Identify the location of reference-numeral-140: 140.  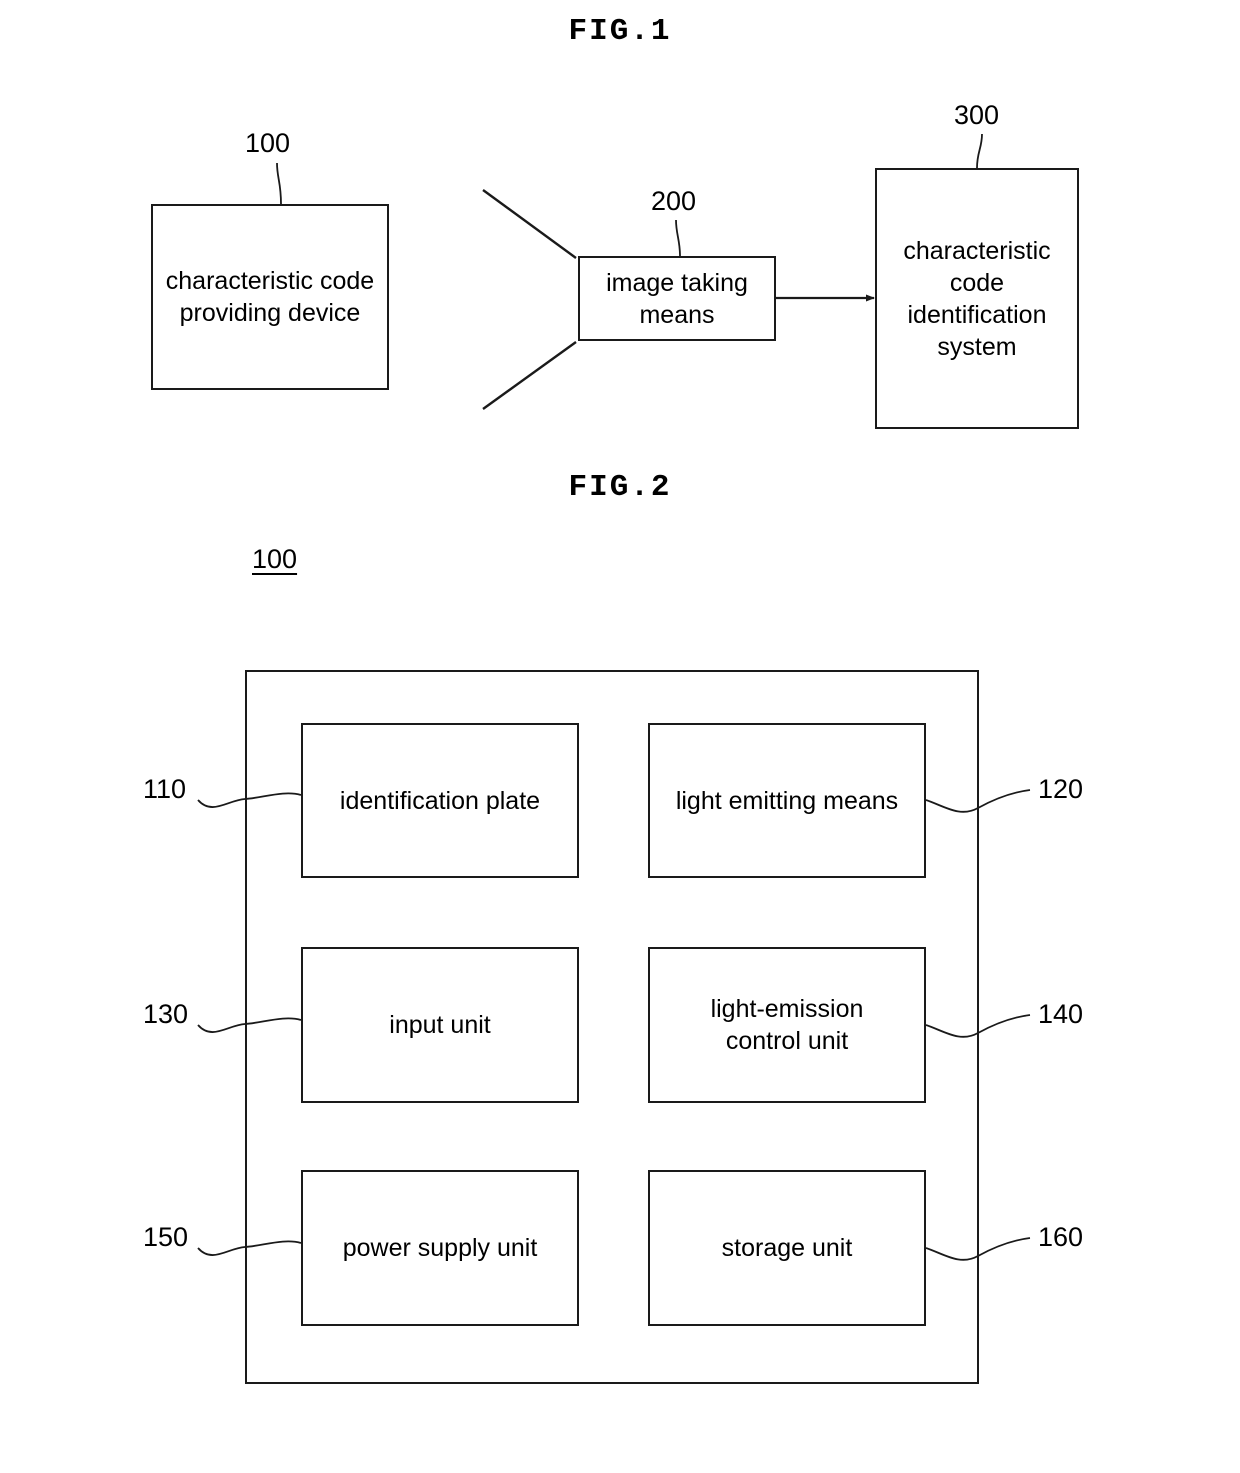
(1061, 1014).